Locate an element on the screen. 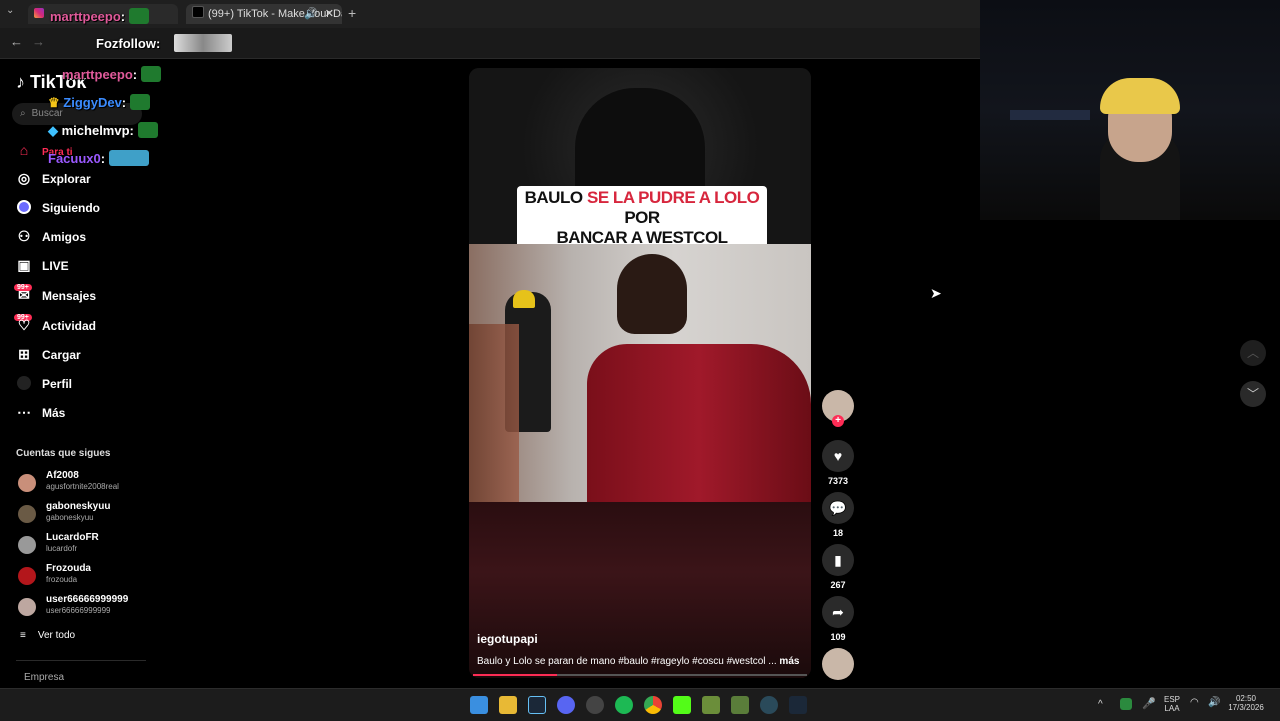 This screenshot has height=721, width=1280. nav-amigos: ⚇ Amigos is located at coordinates (51, 236).